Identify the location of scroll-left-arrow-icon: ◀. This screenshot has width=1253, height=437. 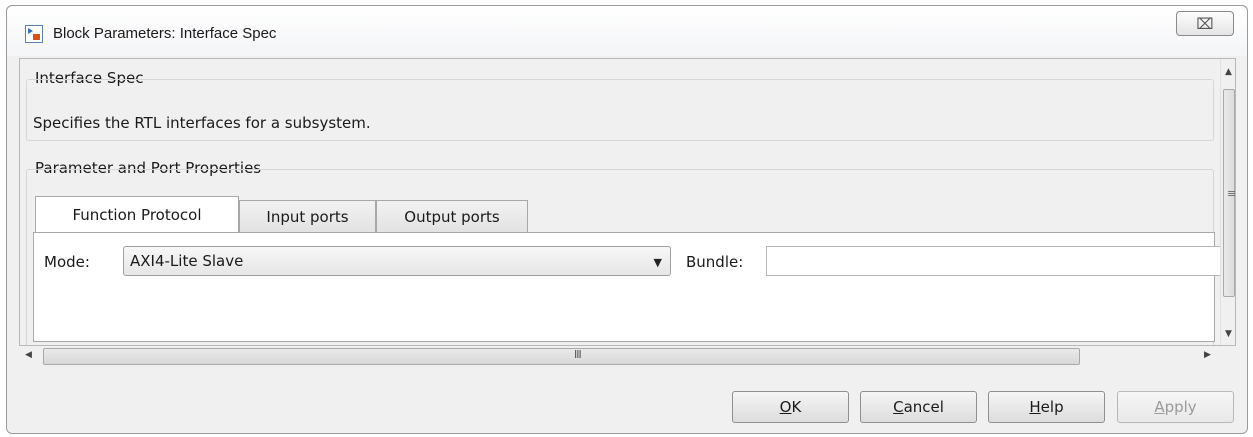
(28, 355).